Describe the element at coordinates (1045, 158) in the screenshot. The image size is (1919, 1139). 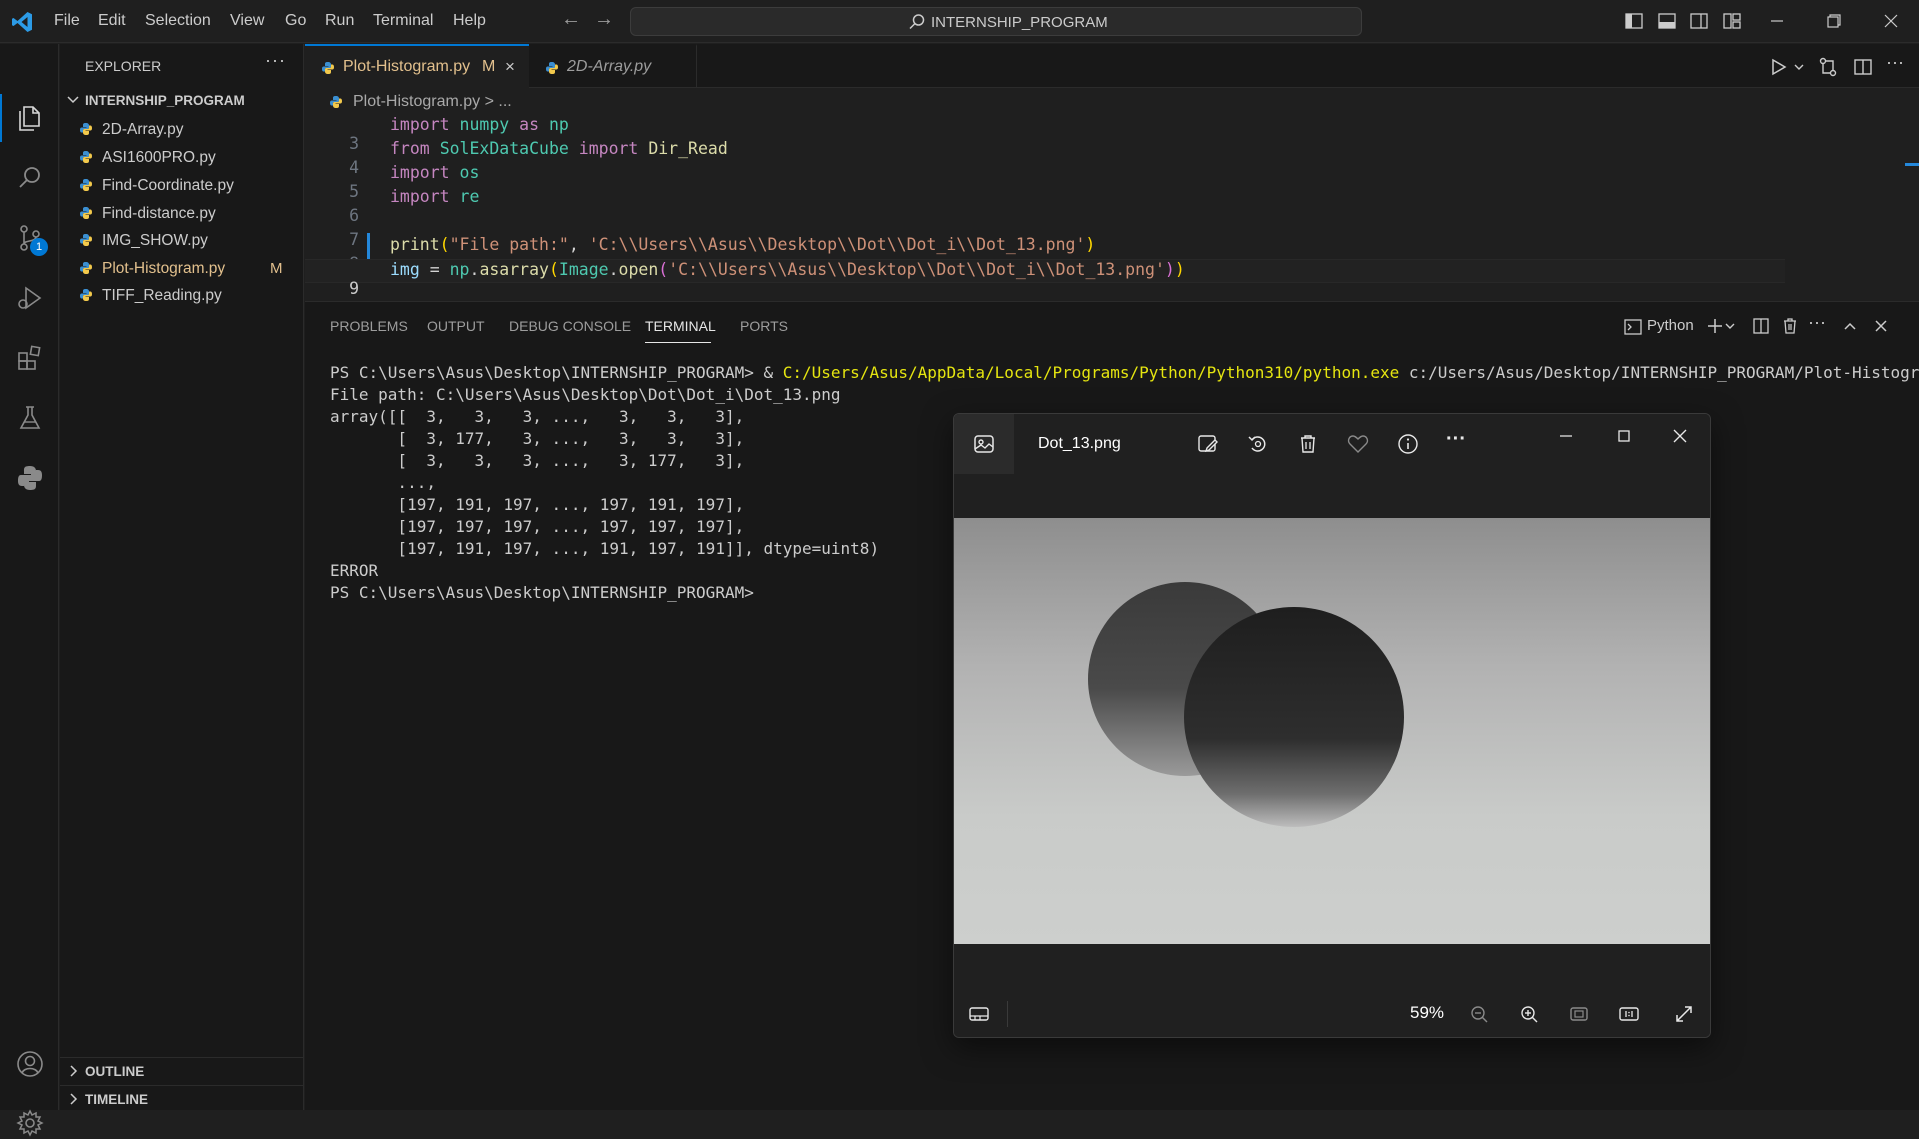
I see `code-line: 4 from SolExDataCube import Dir_Read` at that location.